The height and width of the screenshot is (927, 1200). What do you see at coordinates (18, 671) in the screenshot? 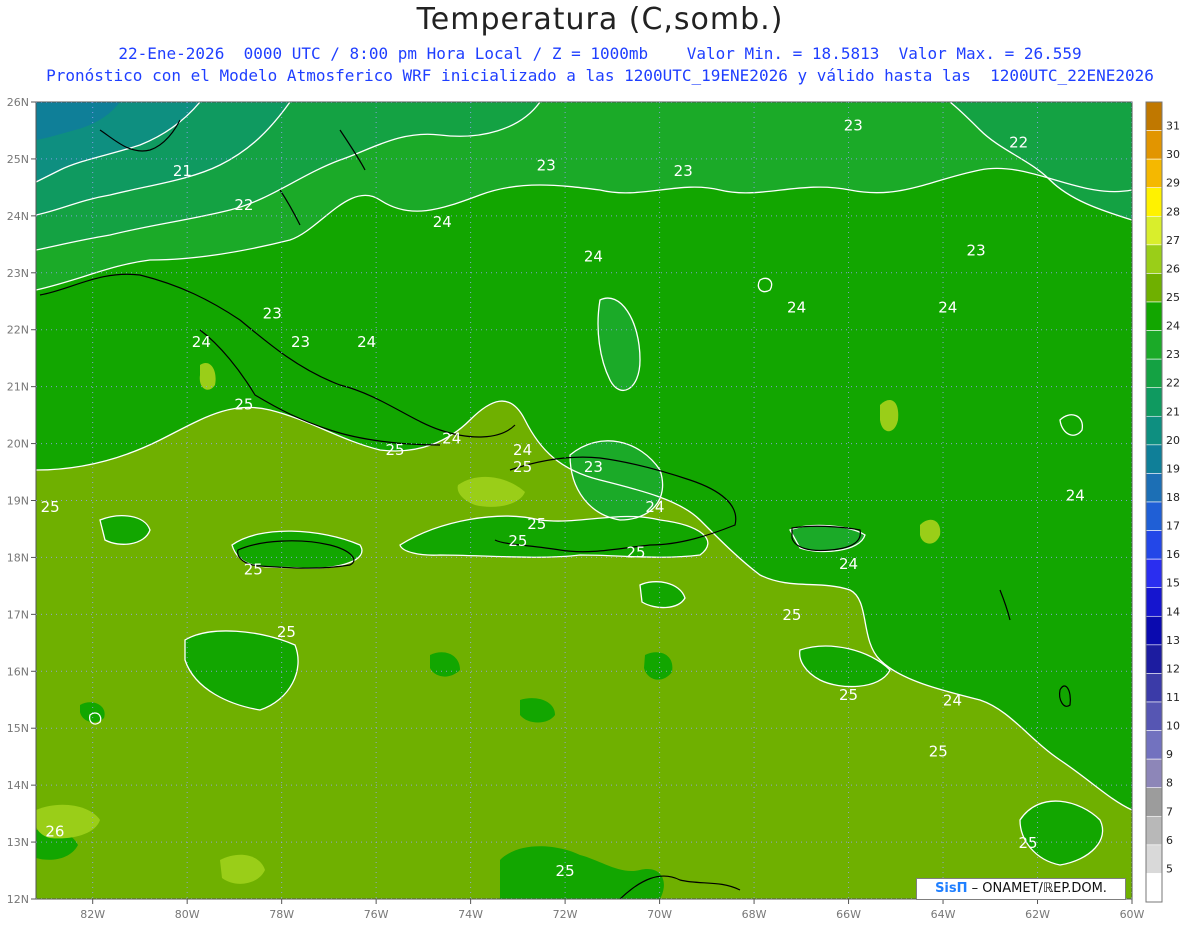
I see `lat-tick-label: 16N` at bounding box center [18, 671].